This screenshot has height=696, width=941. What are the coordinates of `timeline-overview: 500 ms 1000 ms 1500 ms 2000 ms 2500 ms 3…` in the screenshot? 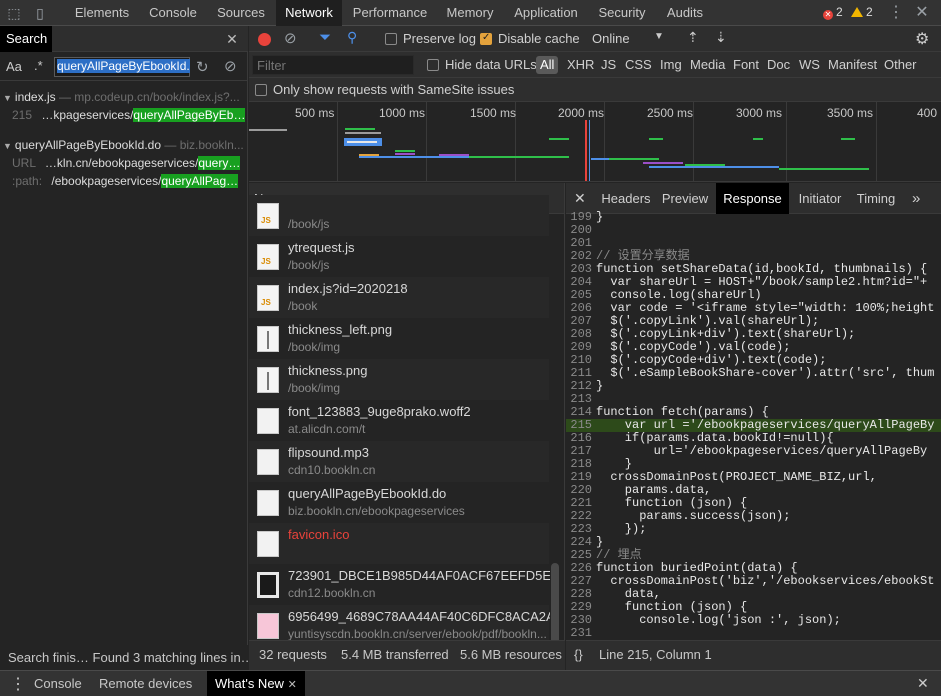 It's located at (595, 142).